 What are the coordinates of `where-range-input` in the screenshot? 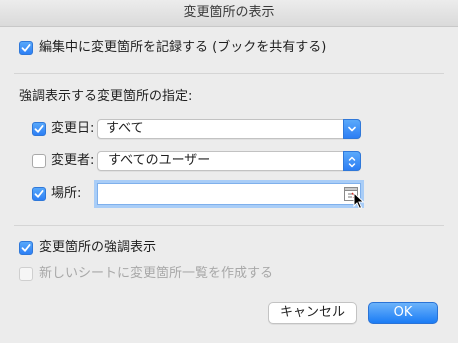 It's located at (229, 194).